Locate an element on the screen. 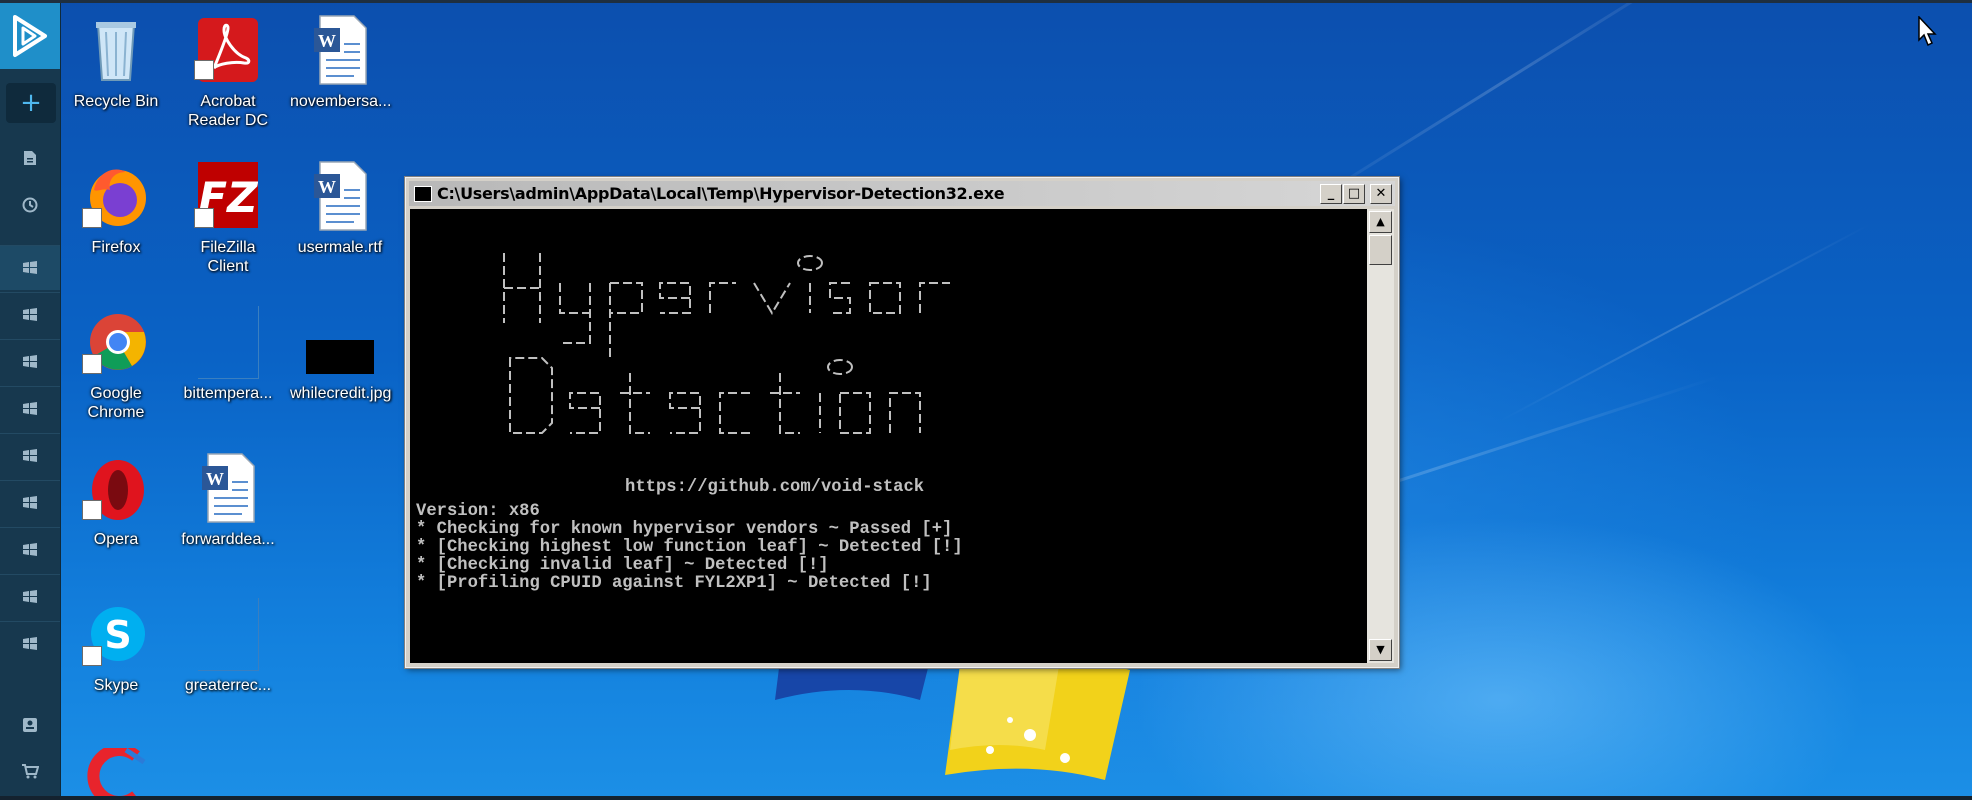  github-url: https://github.com/void-stack is located at coordinates (774, 487).